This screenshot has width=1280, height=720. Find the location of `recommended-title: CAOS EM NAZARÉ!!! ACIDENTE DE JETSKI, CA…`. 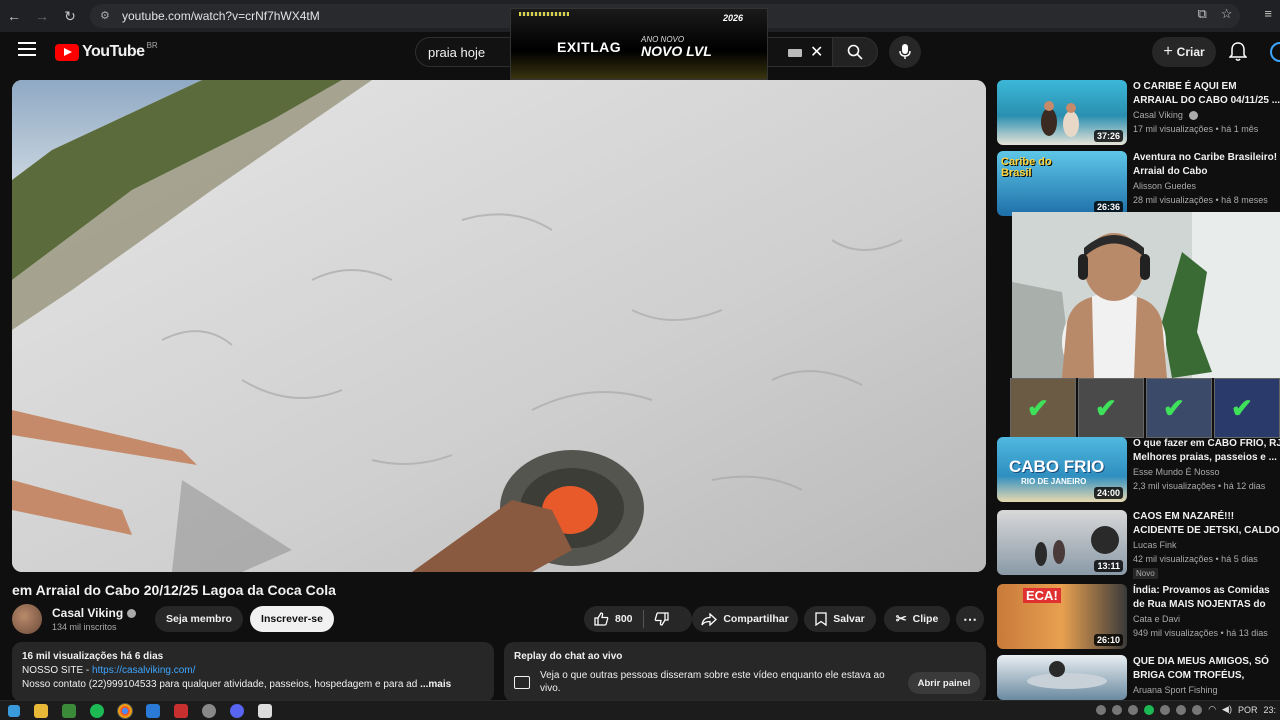

recommended-title: CAOS EM NAZARÉ!!! ACIDENTE DE JETSKI, CA… is located at coordinates (1206, 523).